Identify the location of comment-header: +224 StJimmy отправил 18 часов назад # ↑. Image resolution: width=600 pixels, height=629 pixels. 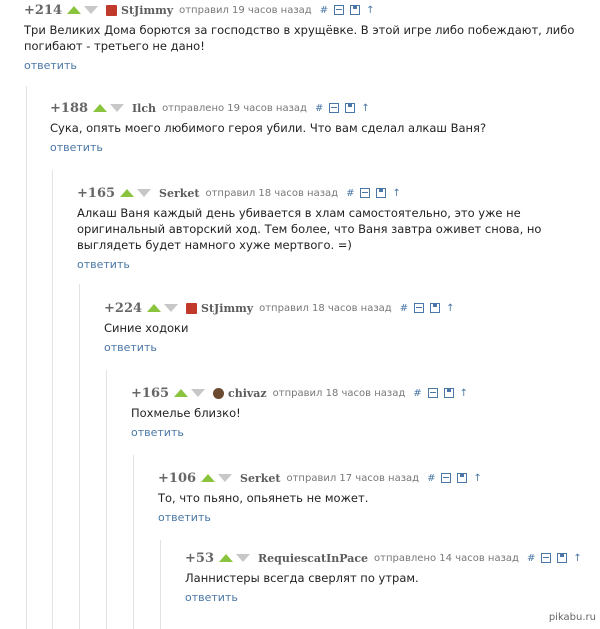
(350, 308).